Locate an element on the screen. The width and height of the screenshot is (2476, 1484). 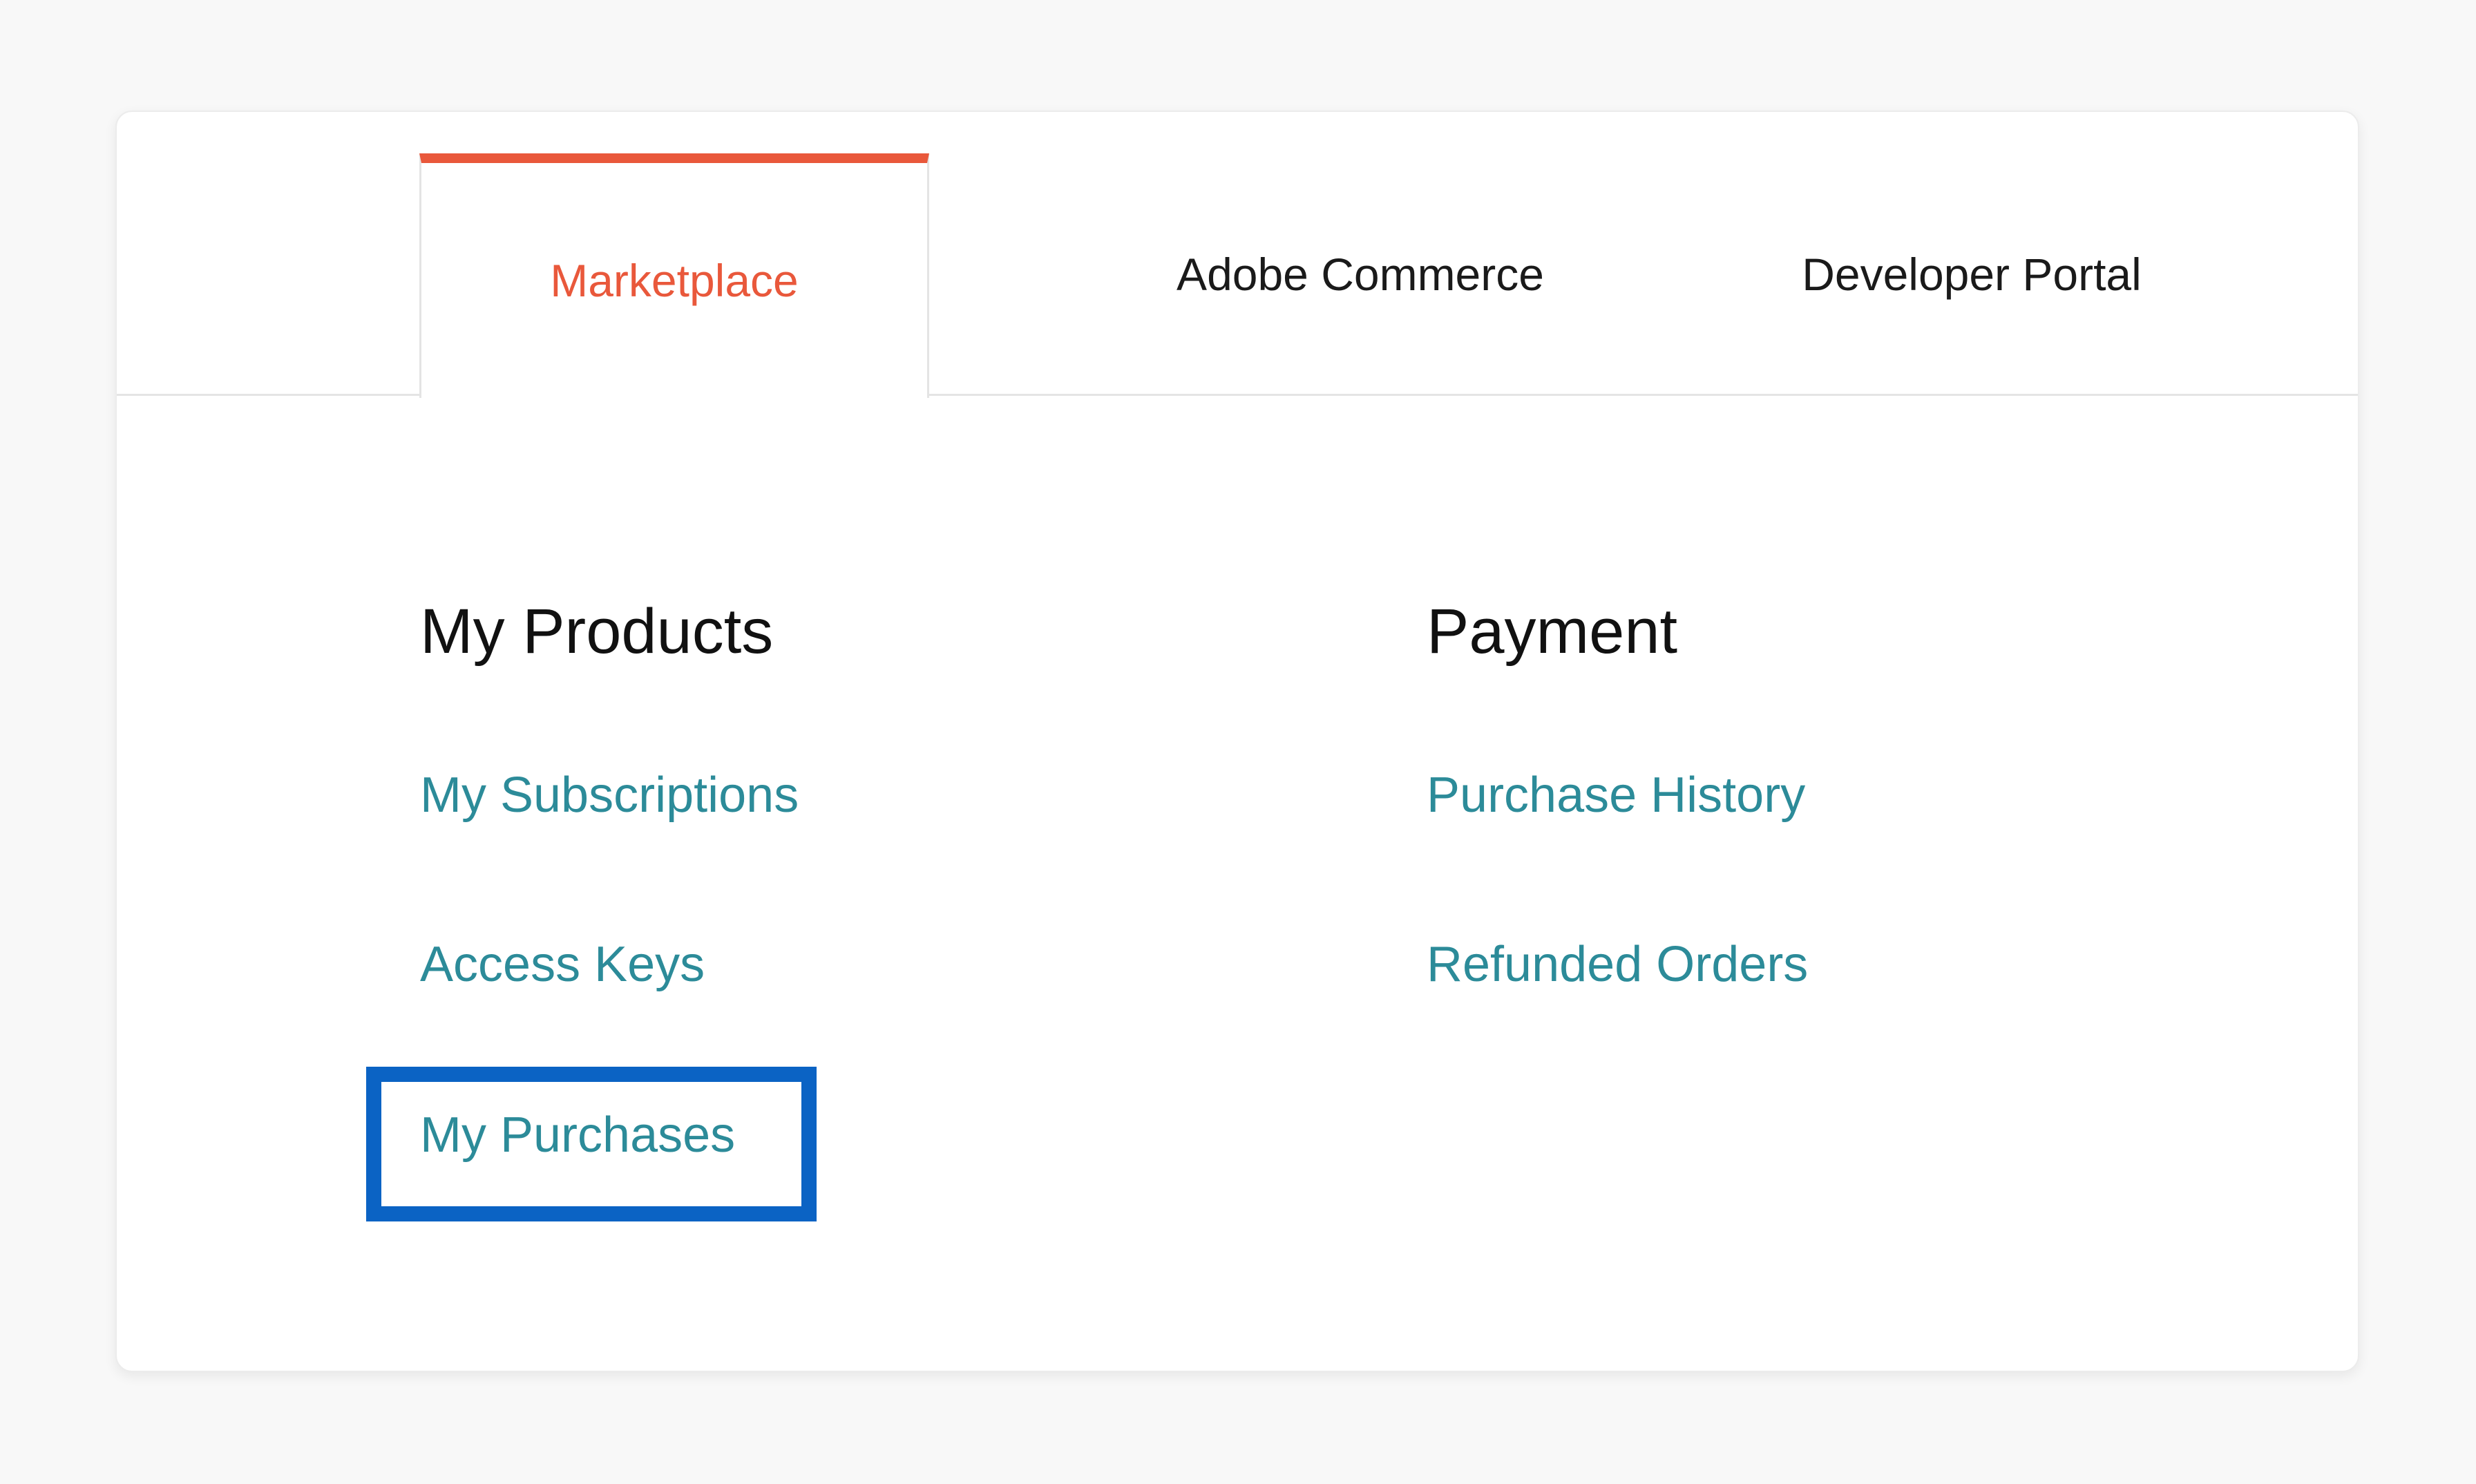
purchase-history-link: Purchase History is located at coordinates (1616, 795).